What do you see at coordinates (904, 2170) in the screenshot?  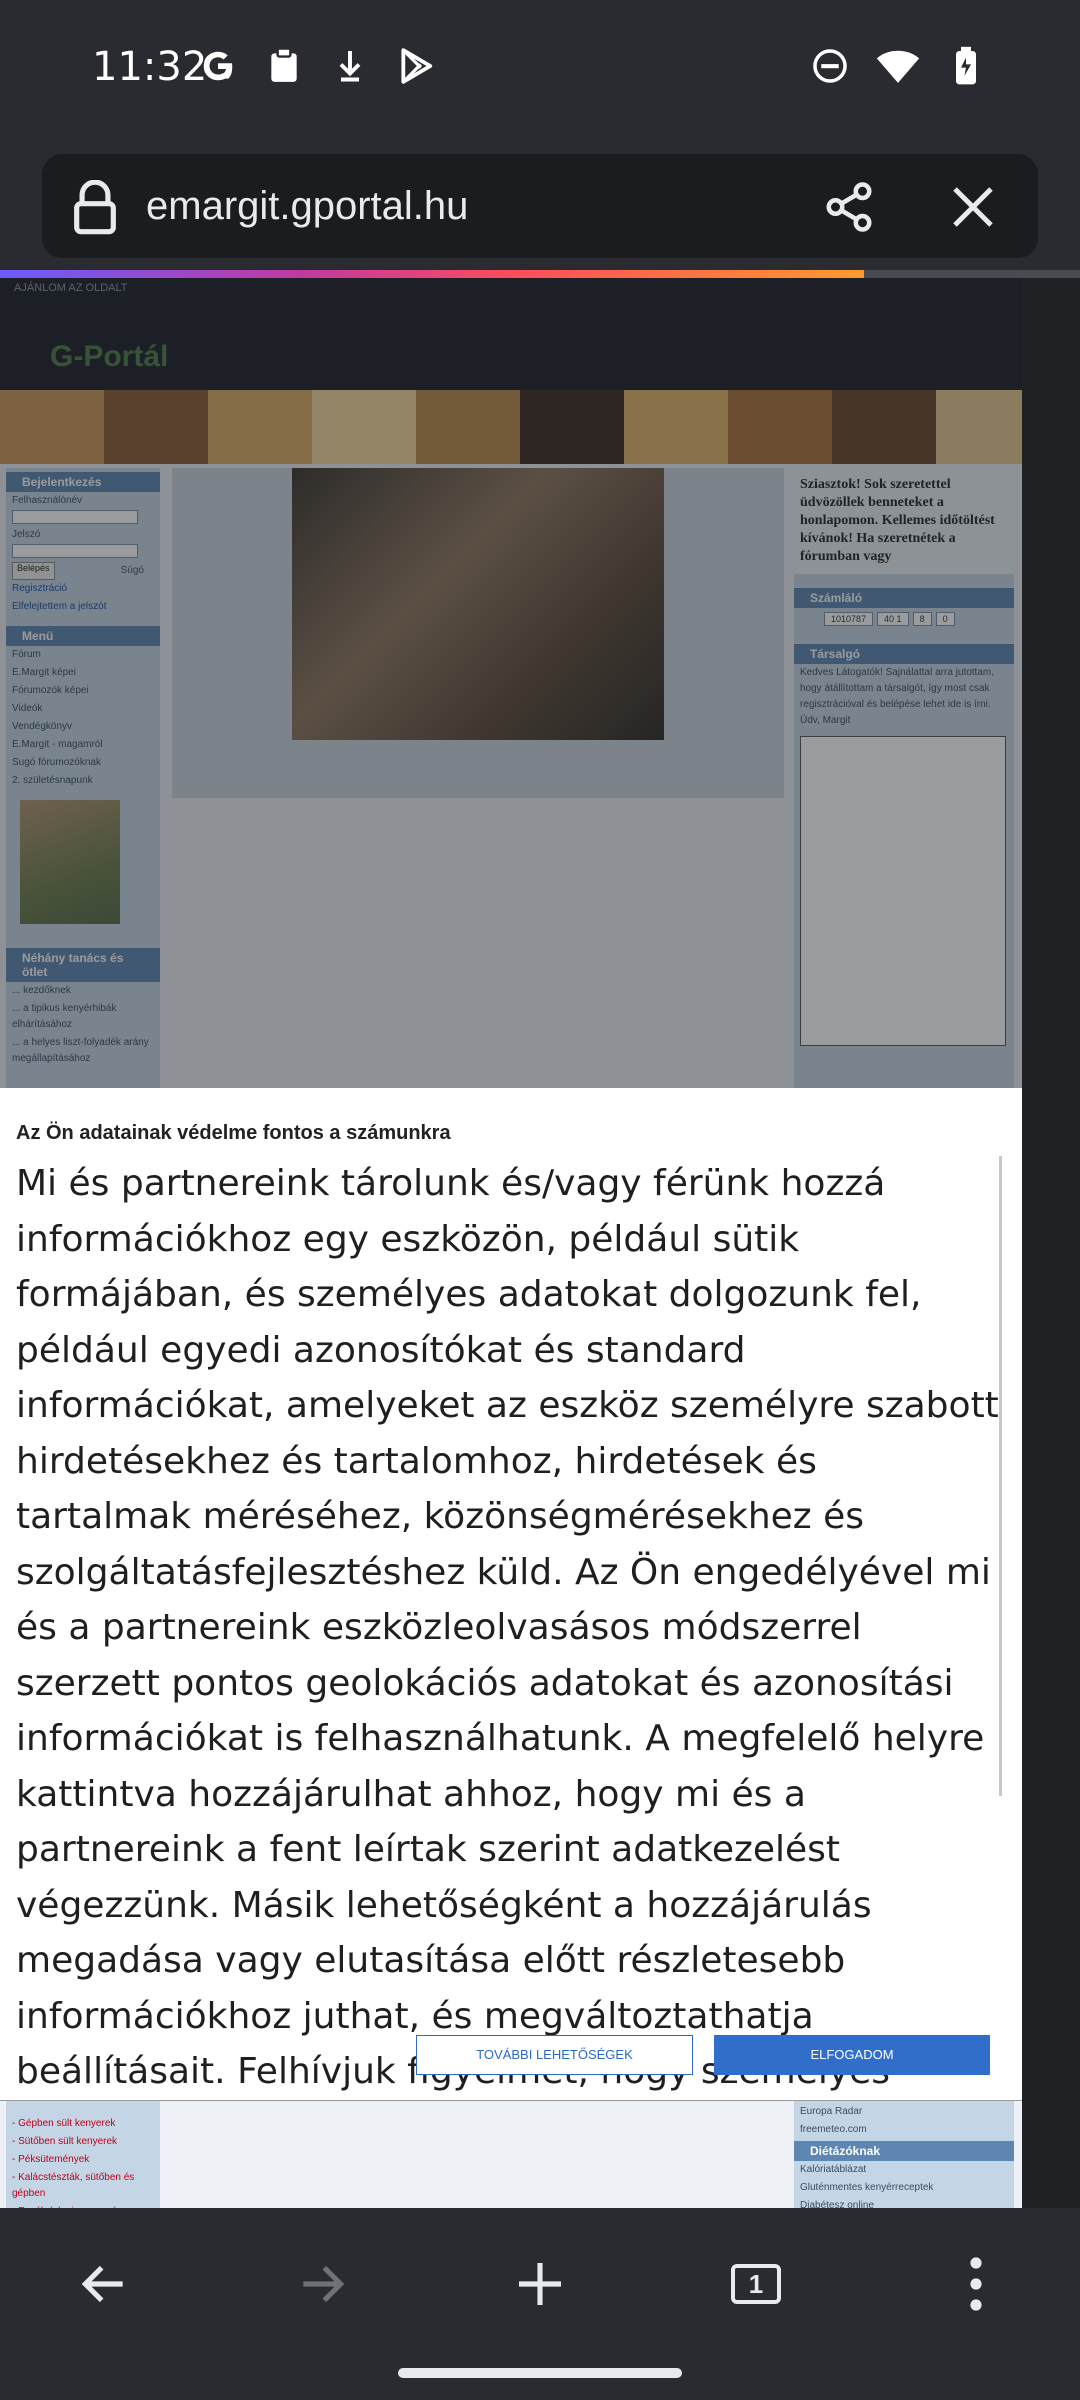 I see `diet-link: Kalóriatáblázat` at bounding box center [904, 2170].